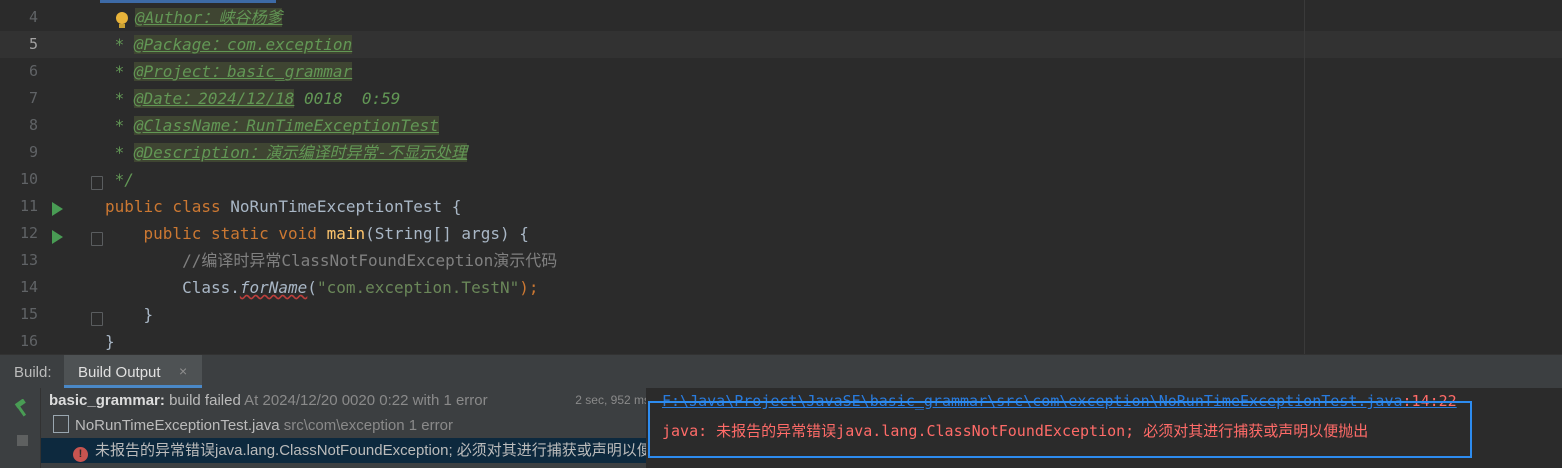 The width and height of the screenshot is (1562, 468). What do you see at coordinates (364, 400) in the screenshot?
I see `build-time: At 2024/12/20 0020 0:22 with 1 error` at bounding box center [364, 400].